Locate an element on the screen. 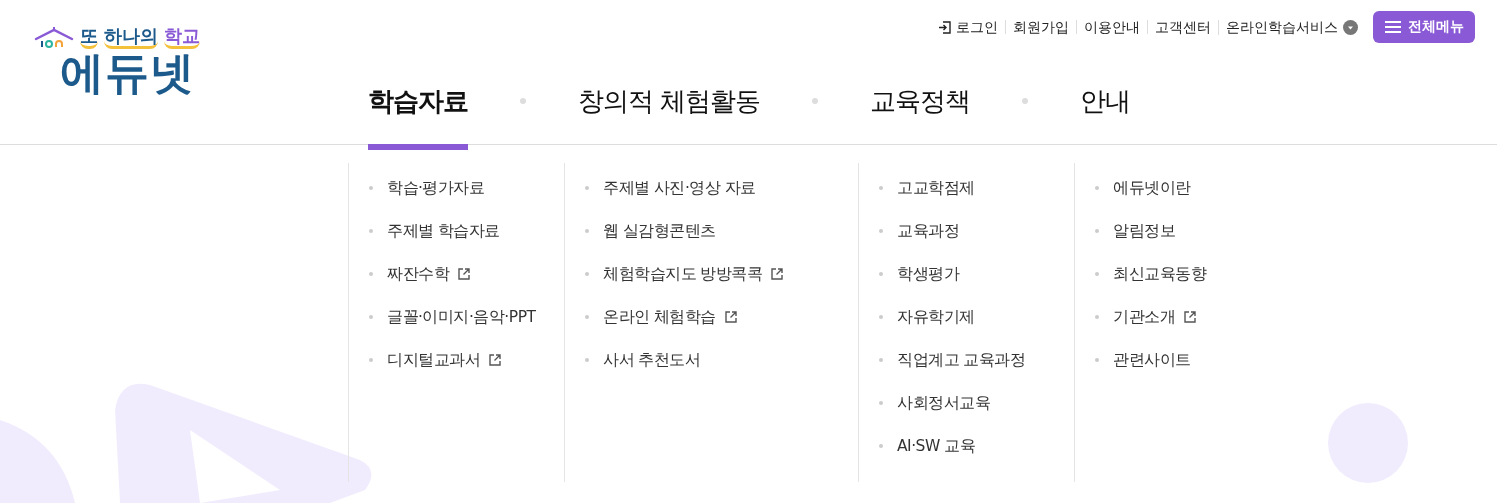  submenu-link: 기관소개 is located at coordinates (1144, 317).